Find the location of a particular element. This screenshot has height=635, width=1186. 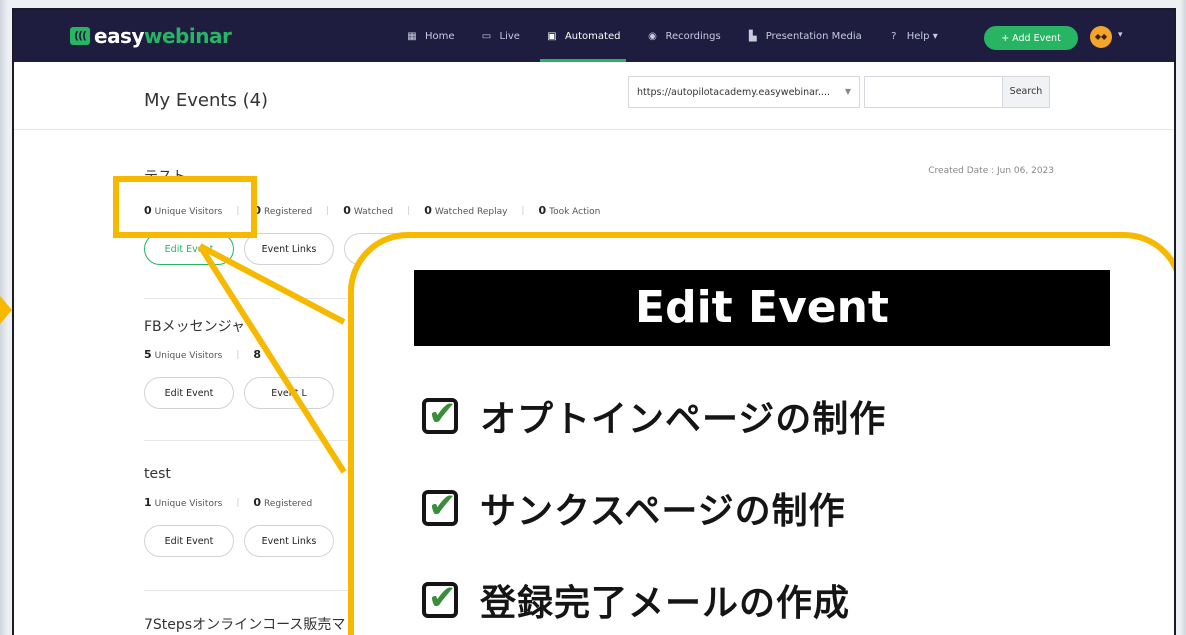

created-date: Created Date : Jun 06, 2023 is located at coordinates (991, 171).